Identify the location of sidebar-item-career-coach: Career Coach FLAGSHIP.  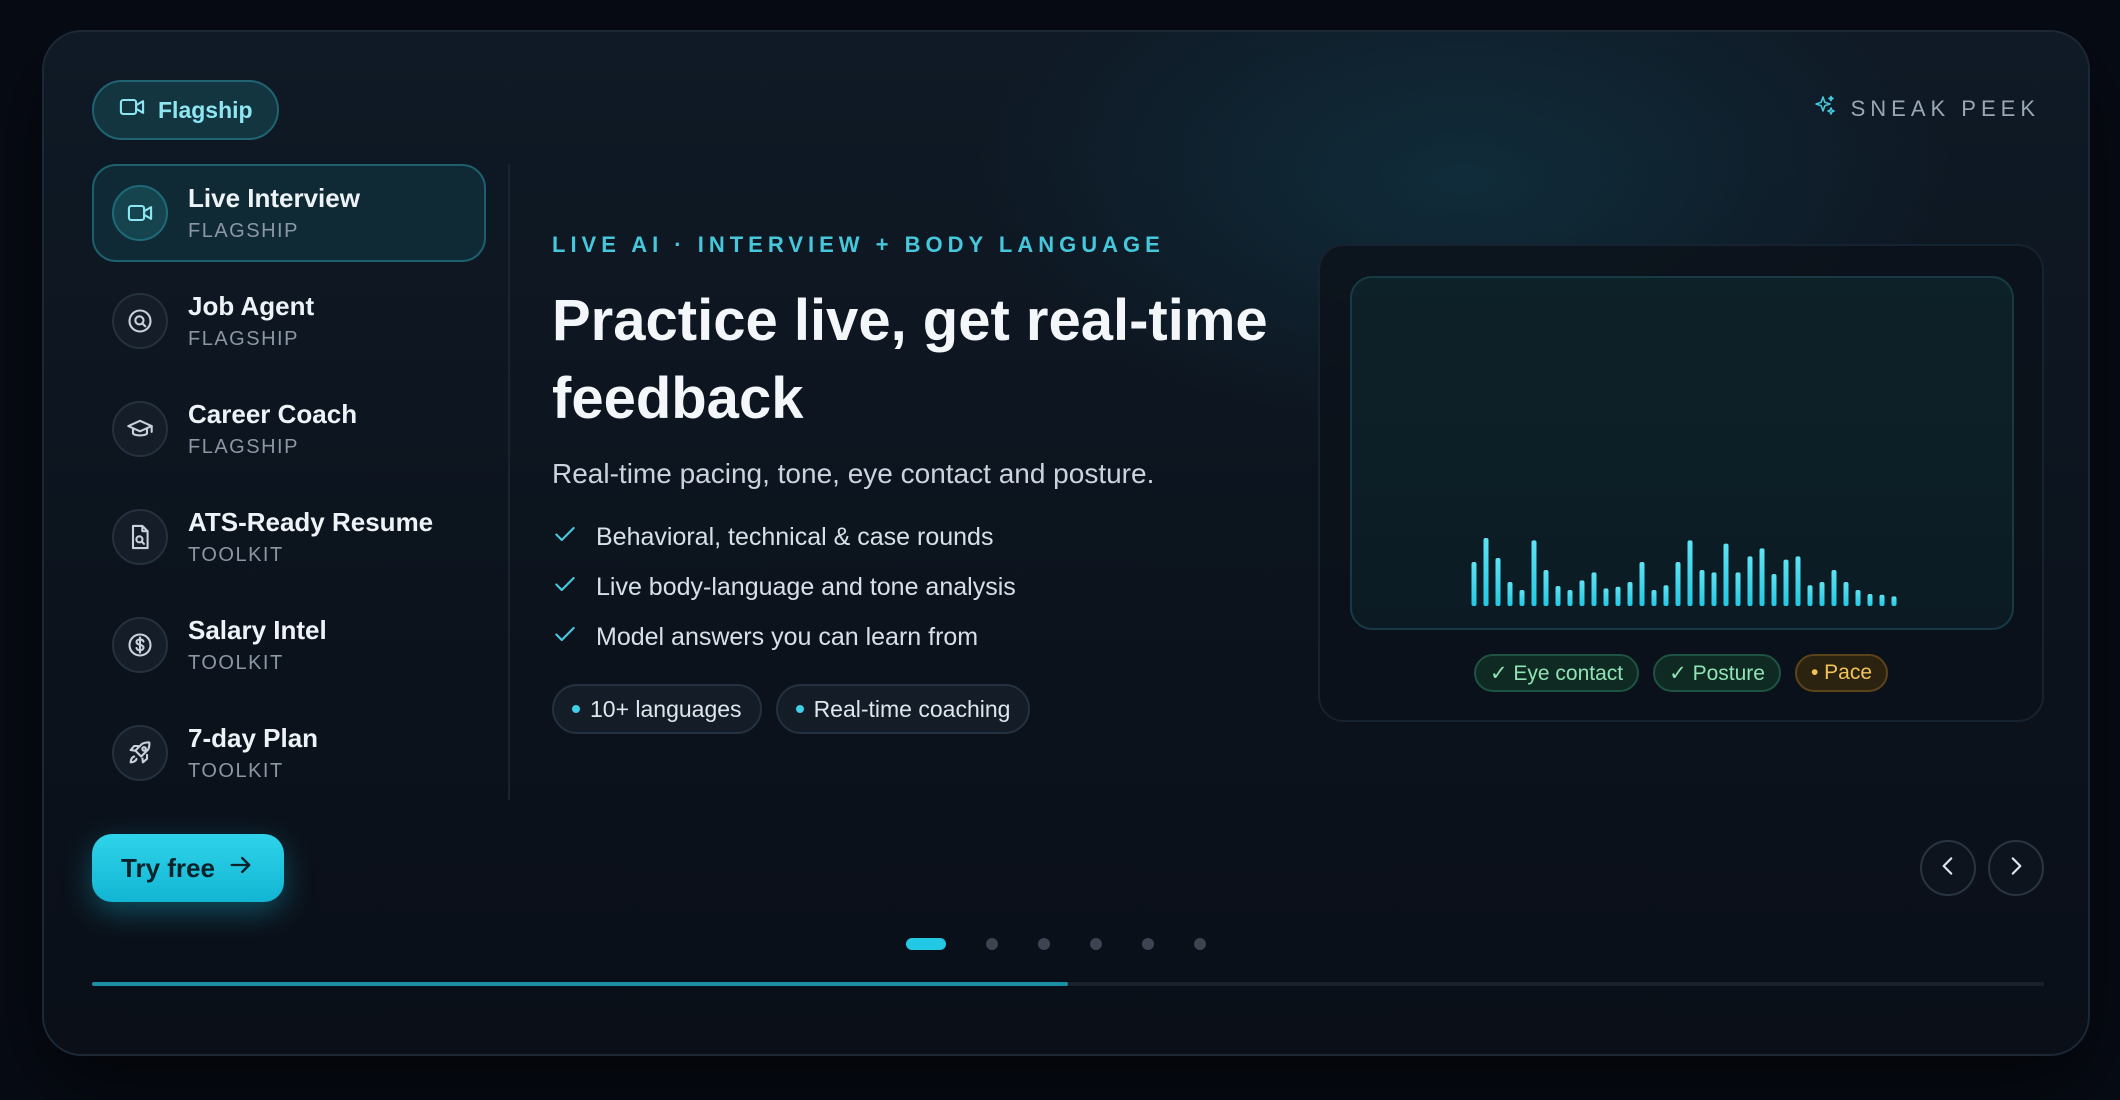
(289, 429).